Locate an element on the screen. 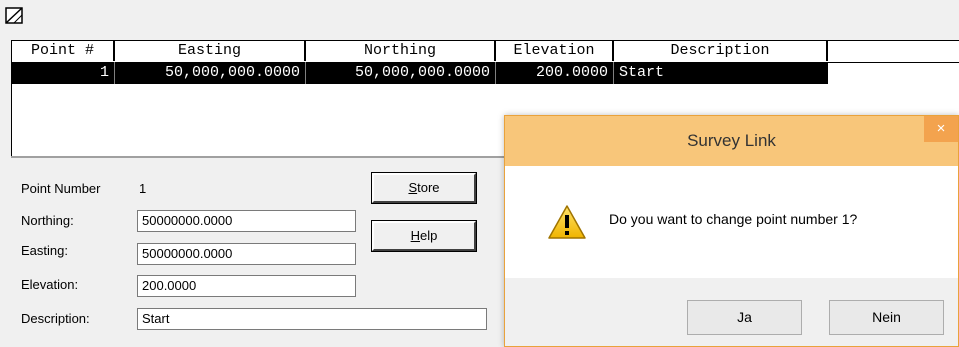 This screenshot has width=959, height=347. cell-elevation: 200.0000 is located at coordinates (555, 73).